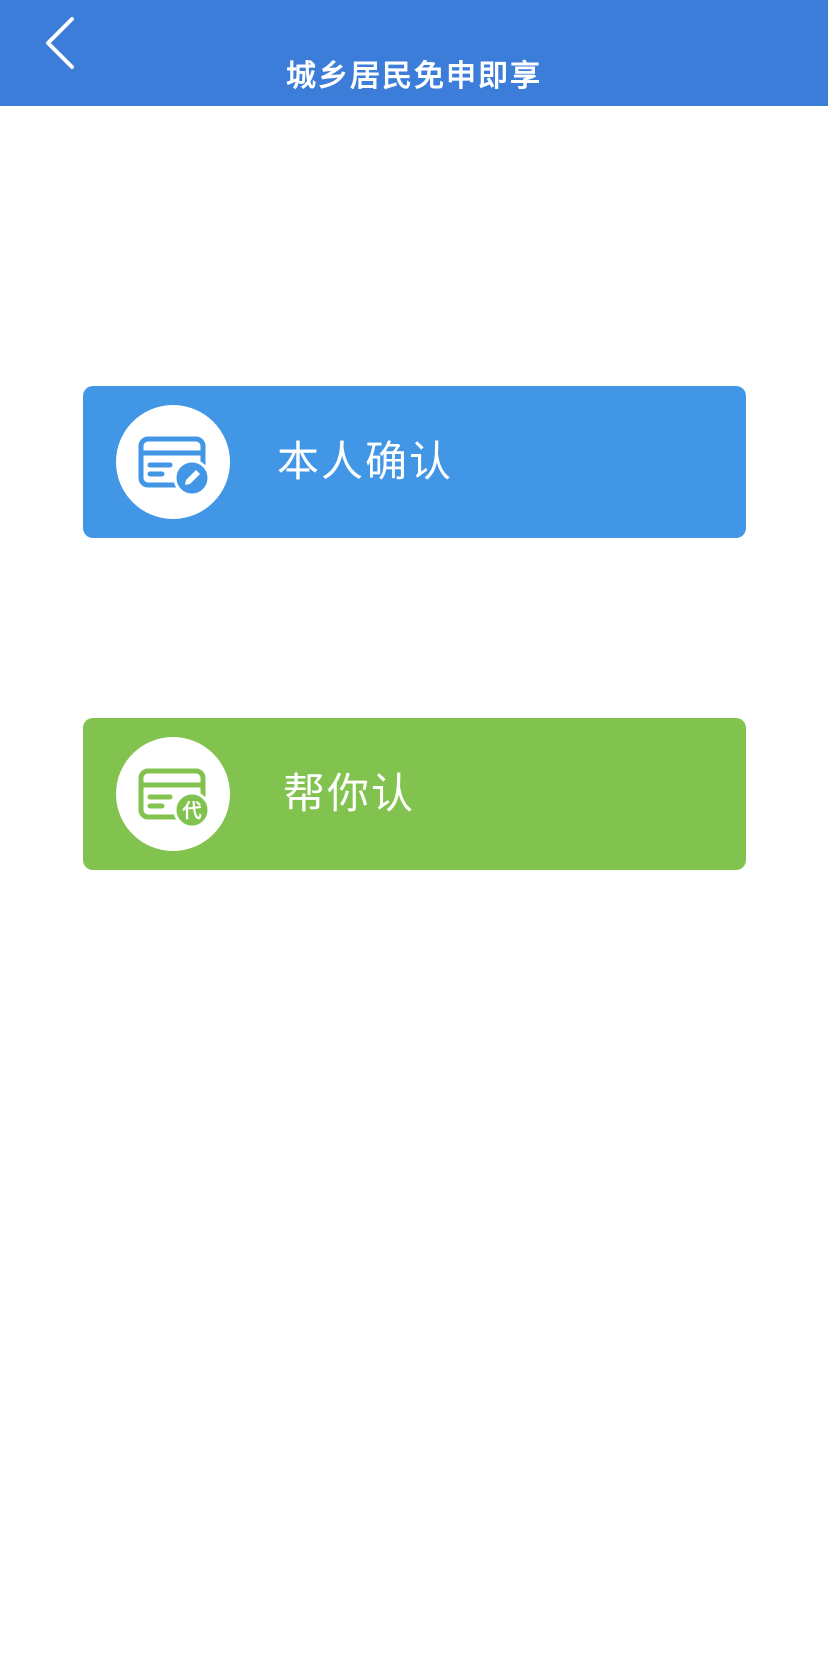 The image size is (828, 1661). Describe the element at coordinates (414, 76) in the screenshot. I see `page-title: 城乡居民免申即享` at that location.